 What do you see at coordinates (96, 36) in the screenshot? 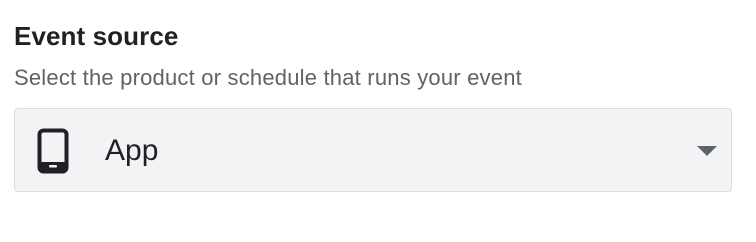
I see `field-title: Event source` at bounding box center [96, 36].